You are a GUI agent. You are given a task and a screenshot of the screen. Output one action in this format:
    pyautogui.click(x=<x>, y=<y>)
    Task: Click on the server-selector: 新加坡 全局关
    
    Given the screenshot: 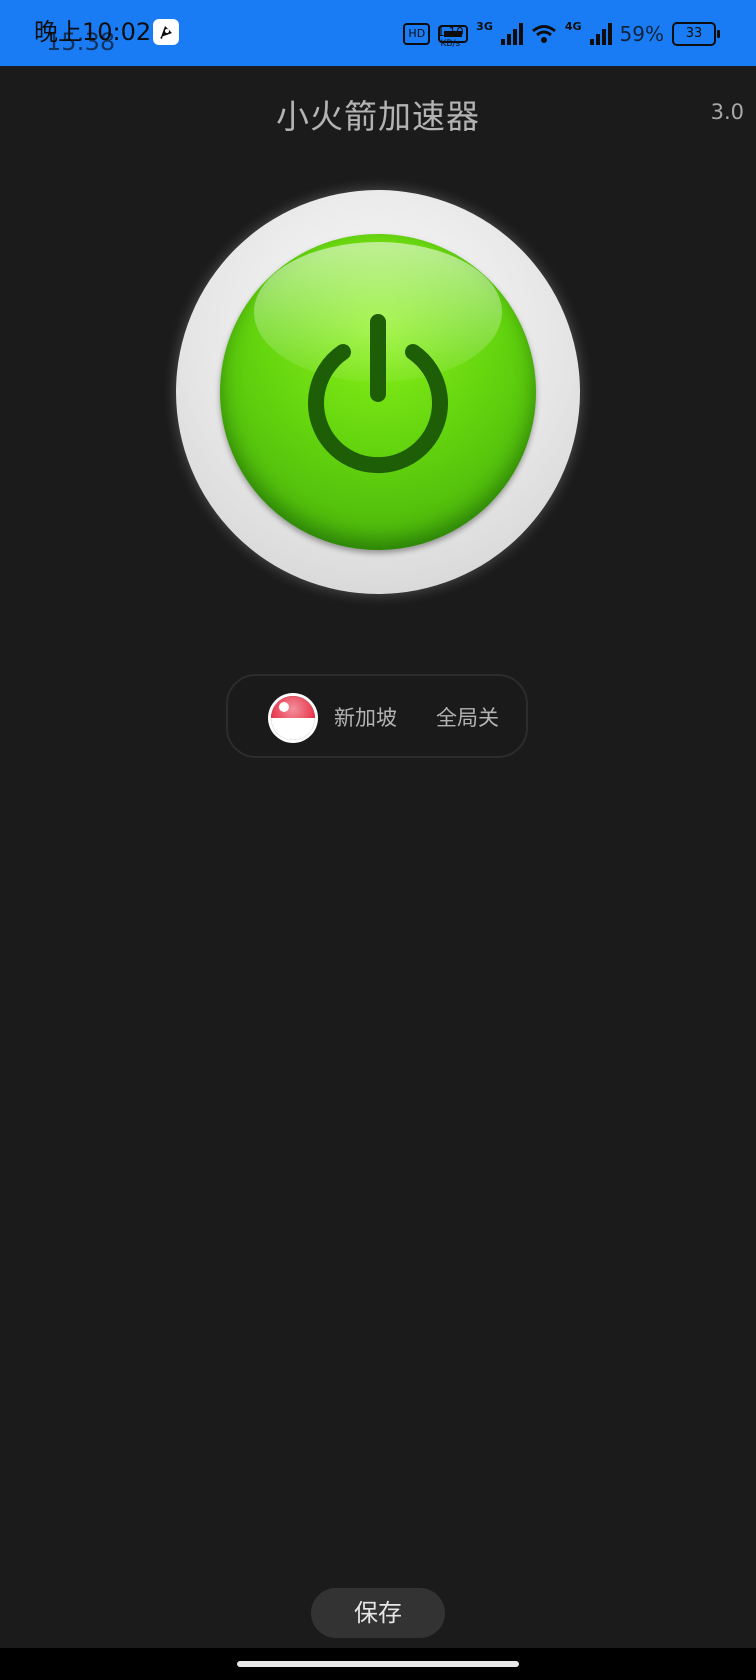 What is the action you would take?
    pyautogui.click(x=377, y=716)
    